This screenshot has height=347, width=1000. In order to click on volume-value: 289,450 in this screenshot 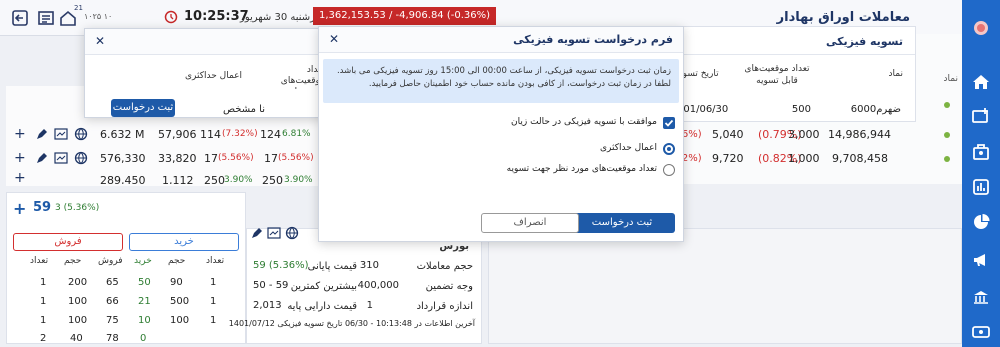, I will do `click(123, 179)`.